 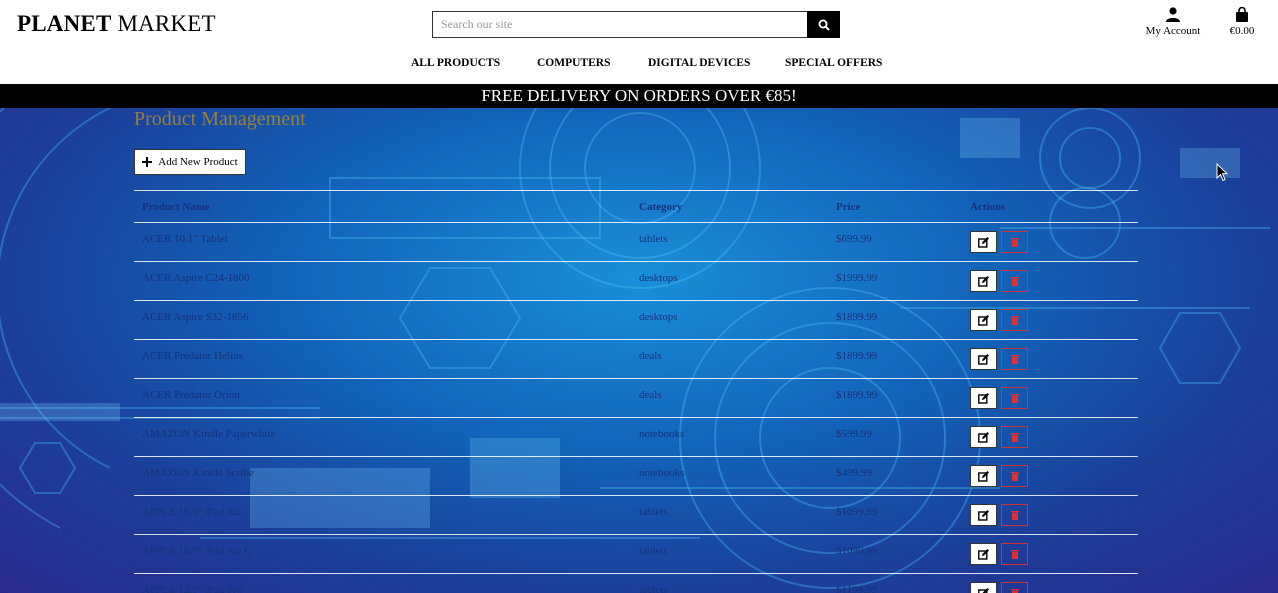 What do you see at coordinates (220, 119) in the screenshot?
I see `page-title: Product Management` at bounding box center [220, 119].